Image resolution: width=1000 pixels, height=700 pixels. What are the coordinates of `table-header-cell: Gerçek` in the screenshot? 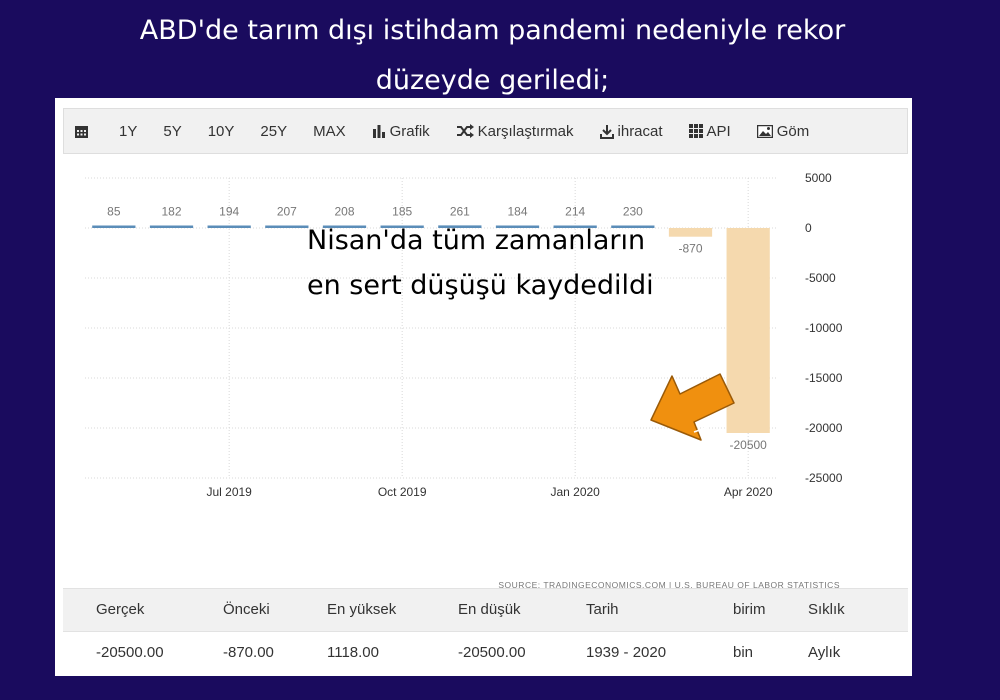 It's located at (120, 609).